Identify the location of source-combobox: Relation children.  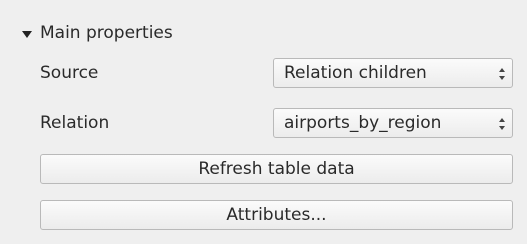
(393, 73).